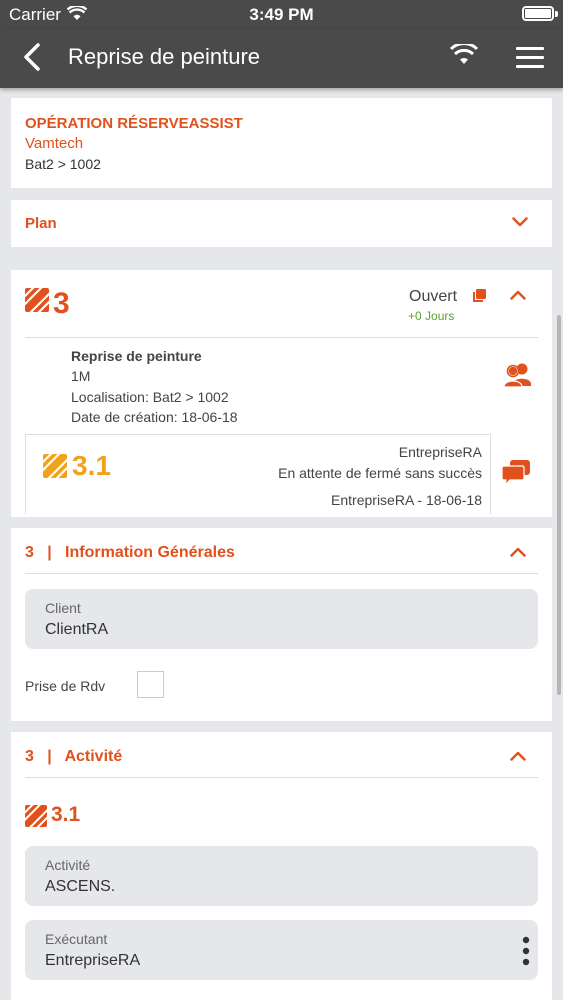  I want to click on subreserve-number: 3.1, so click(91, 465).